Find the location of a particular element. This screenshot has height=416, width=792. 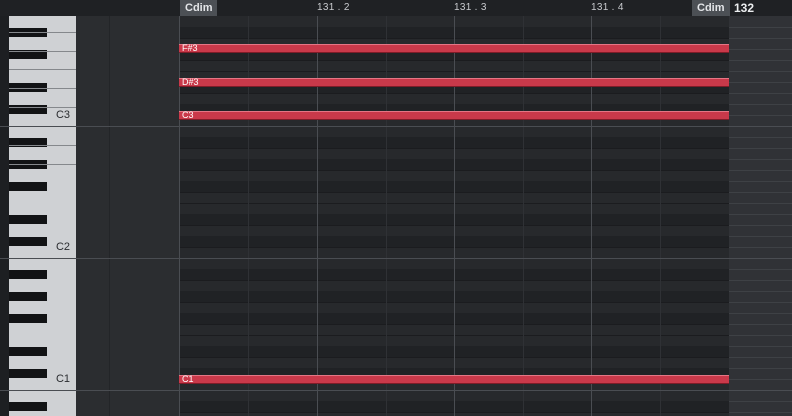

note-label: F#3 is located at coordinates (190, 48).